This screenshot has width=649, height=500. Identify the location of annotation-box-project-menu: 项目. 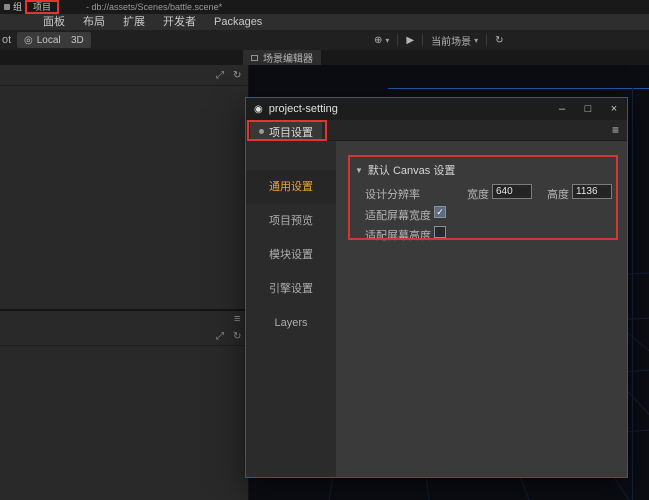
(42, 7).